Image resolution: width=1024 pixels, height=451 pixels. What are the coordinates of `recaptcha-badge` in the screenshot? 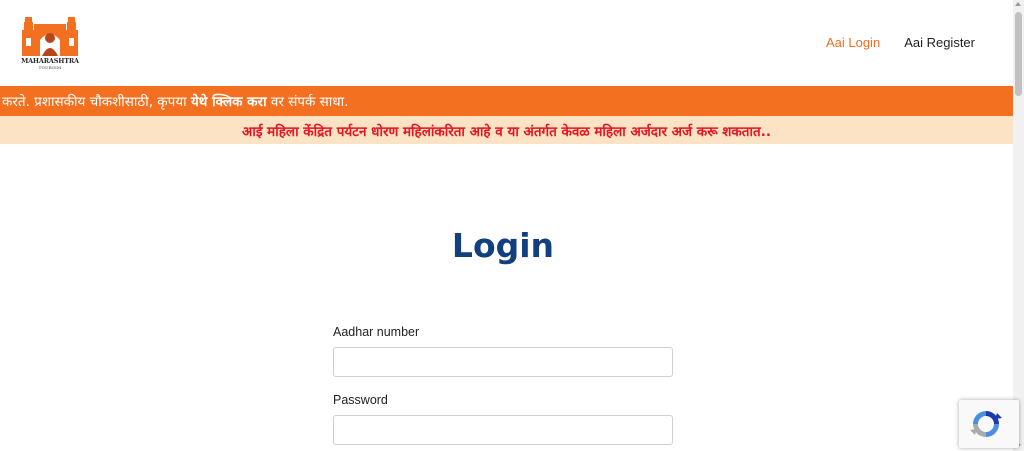 It's located at (989, 424).